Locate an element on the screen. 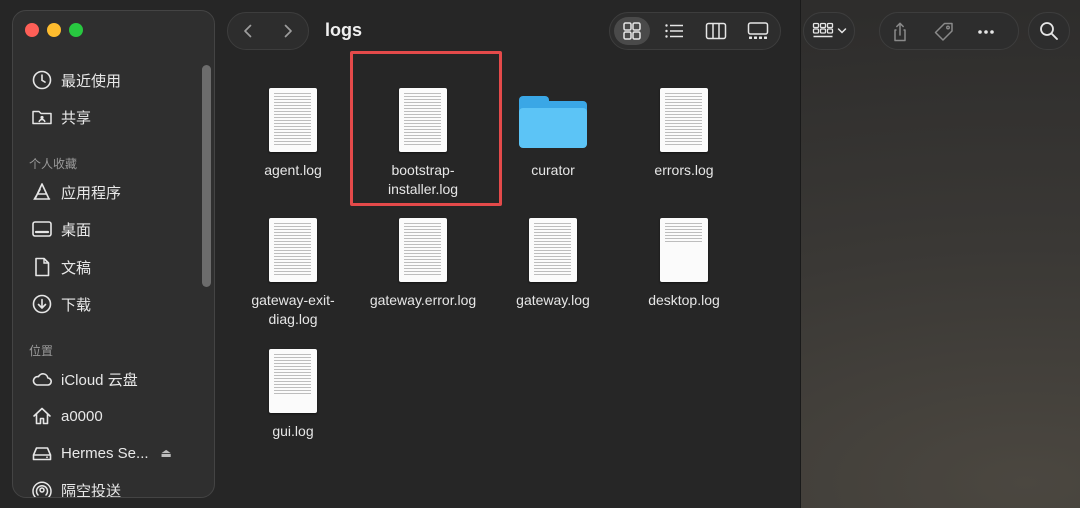 The image size is (1080, 508). view-mode-selector is located at coordinates (695, 31).